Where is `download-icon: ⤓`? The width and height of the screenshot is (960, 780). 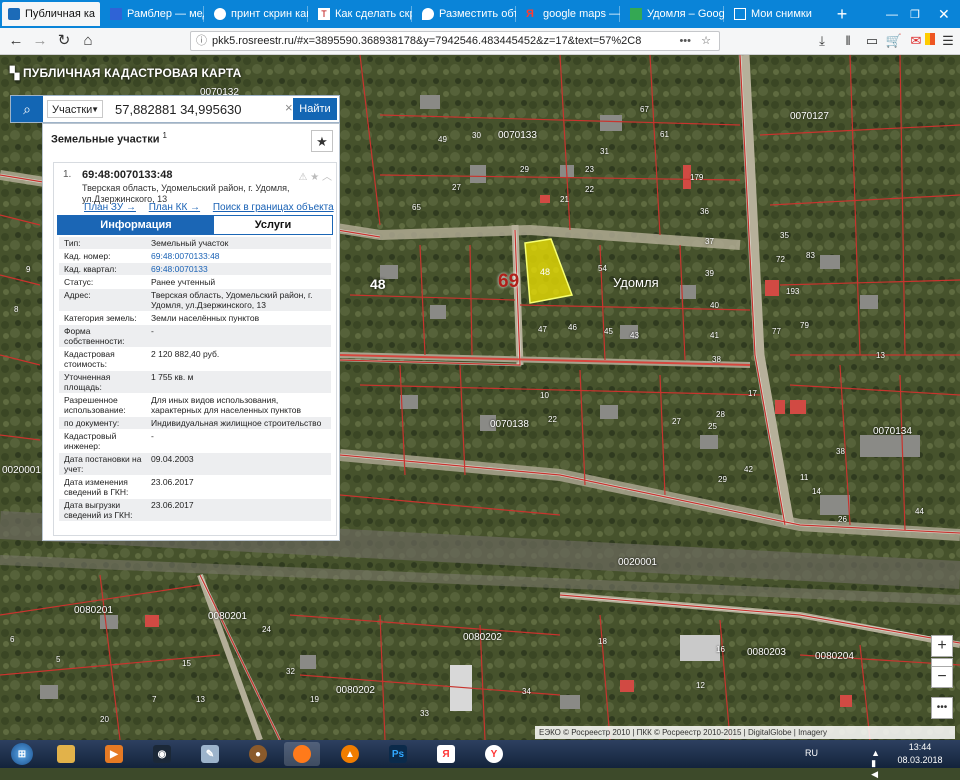 download-icon: ⤓ is located at coordinates (822, 41).